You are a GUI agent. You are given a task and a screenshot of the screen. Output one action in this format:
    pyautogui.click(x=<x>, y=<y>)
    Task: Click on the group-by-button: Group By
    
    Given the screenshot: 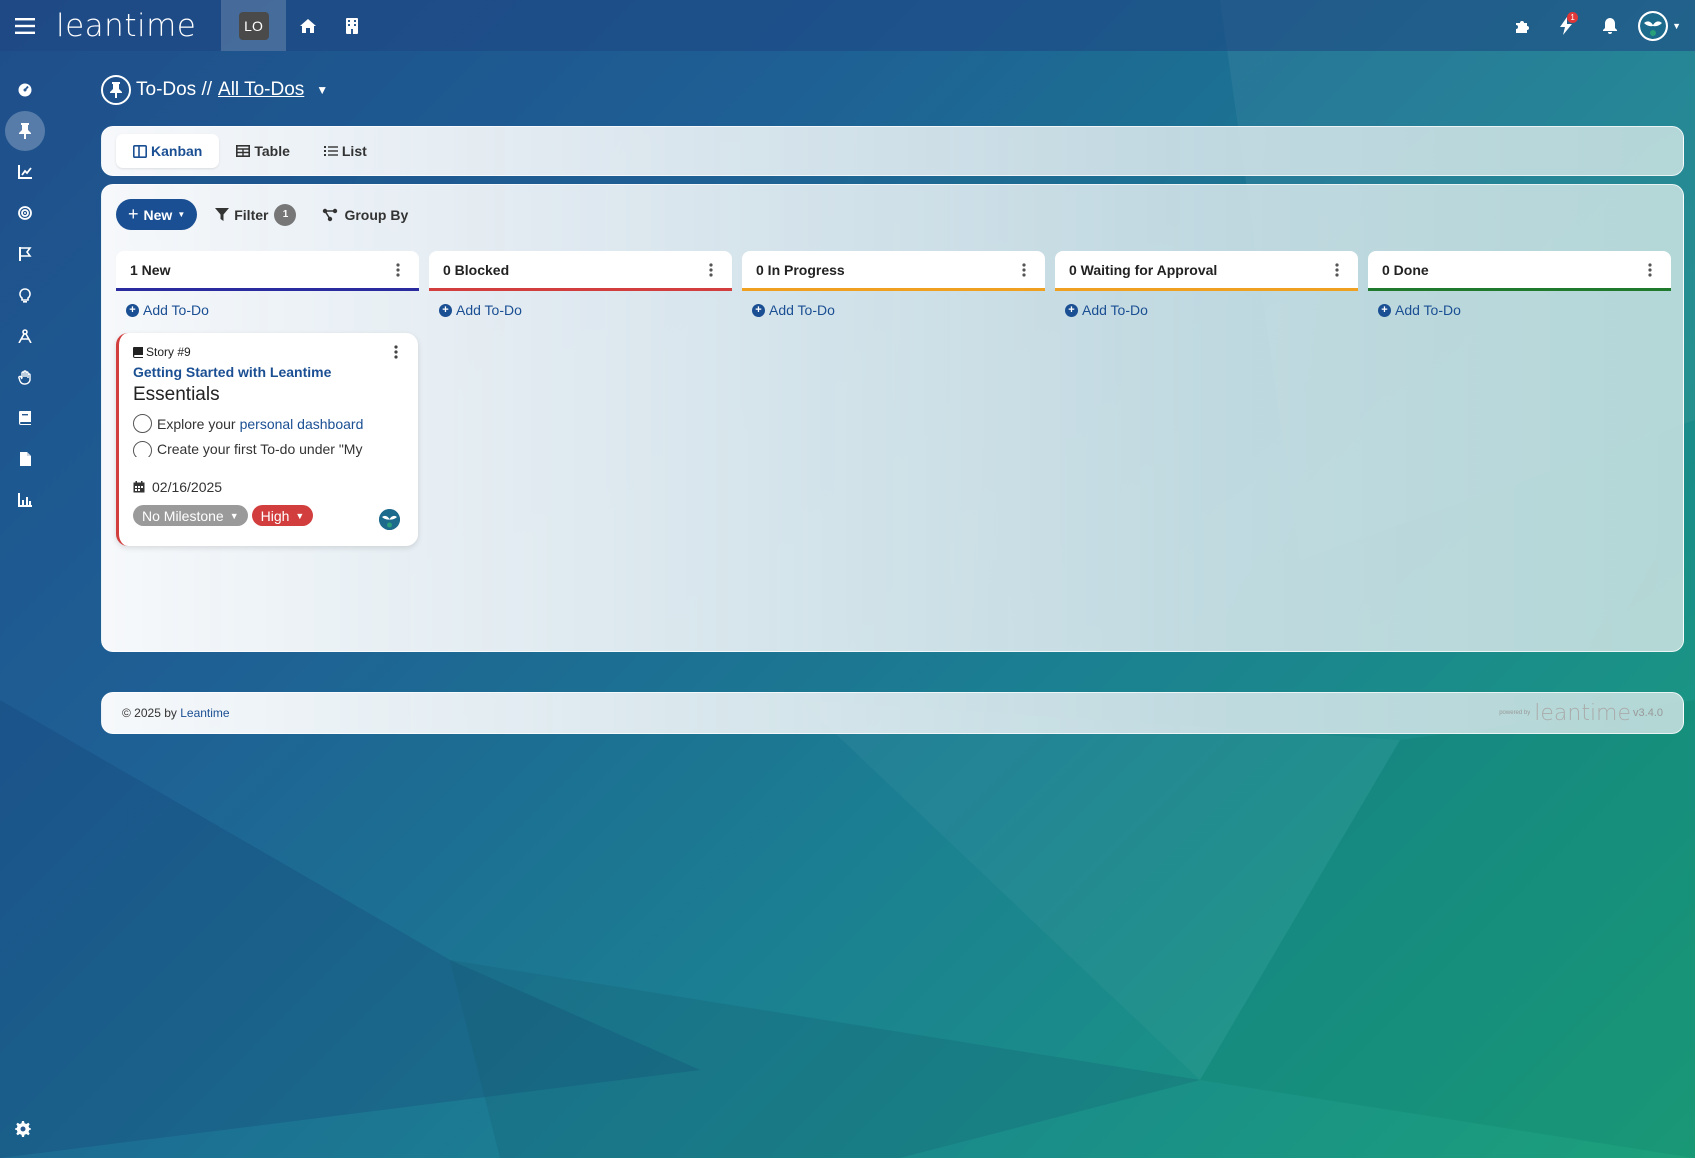 What is the action you would take?
    pyautogui.click(x=365, y=215)
    